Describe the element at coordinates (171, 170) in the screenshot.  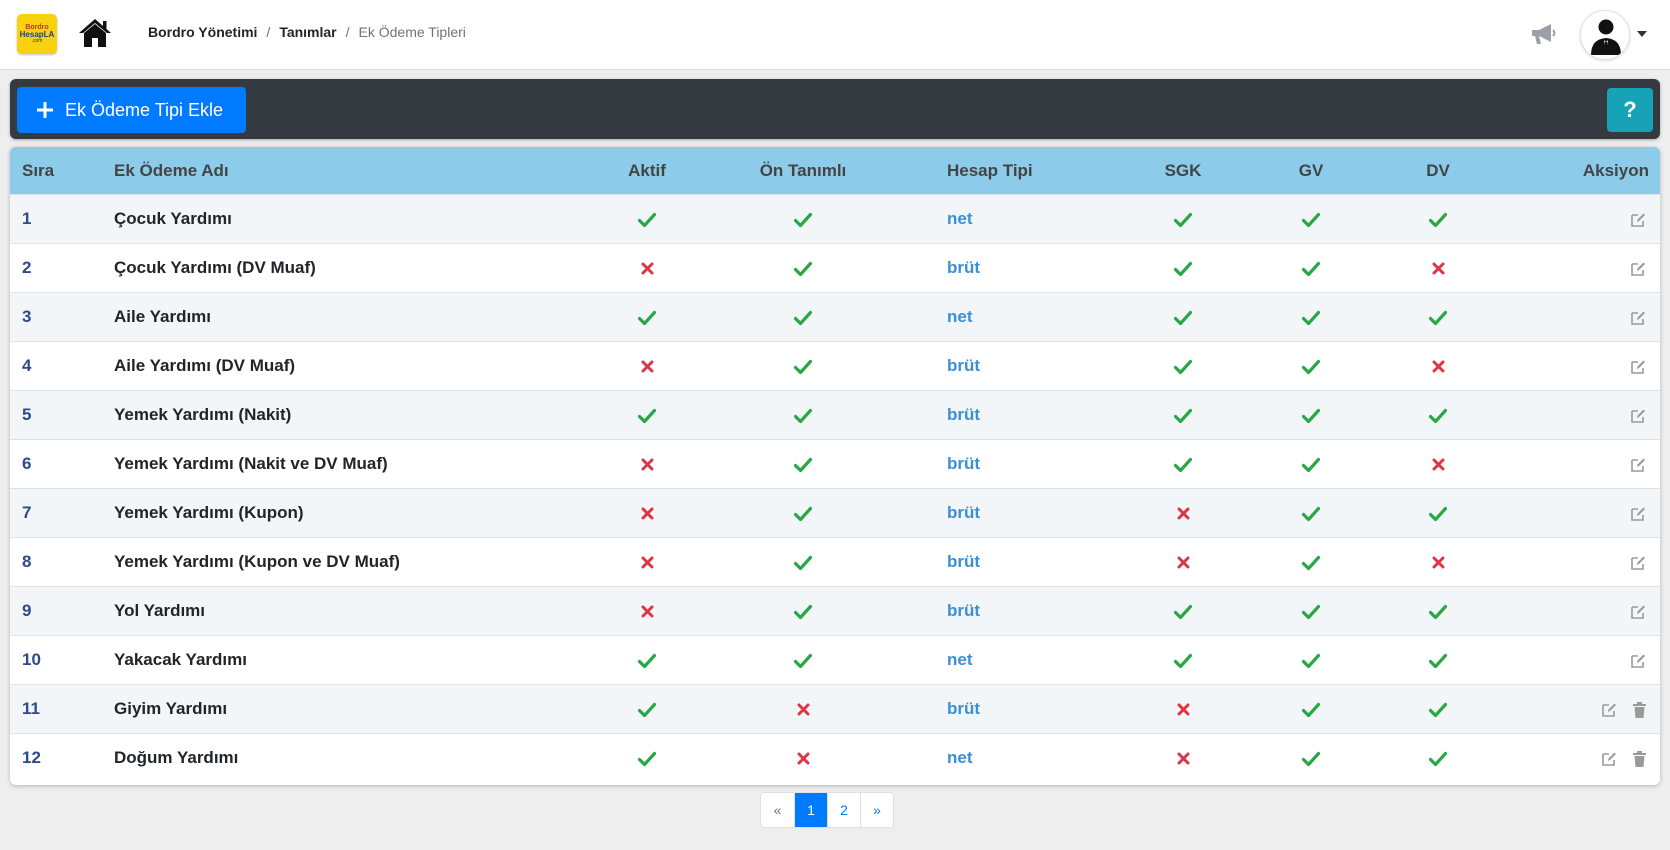
I see `column-header-name: Ek Ödeme Adı` at that location.